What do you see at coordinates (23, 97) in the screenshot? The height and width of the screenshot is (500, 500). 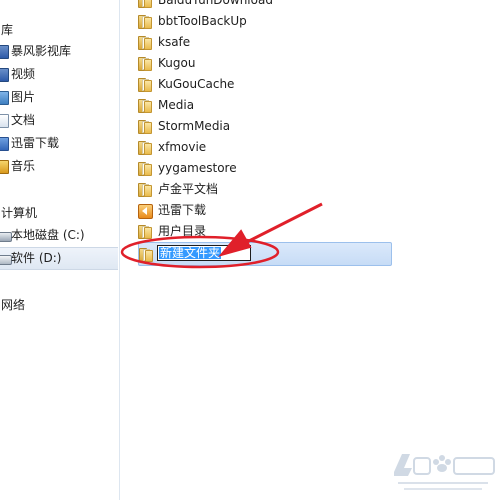 I see `nav-item-label: 图片` at bounding box center [23, 97].